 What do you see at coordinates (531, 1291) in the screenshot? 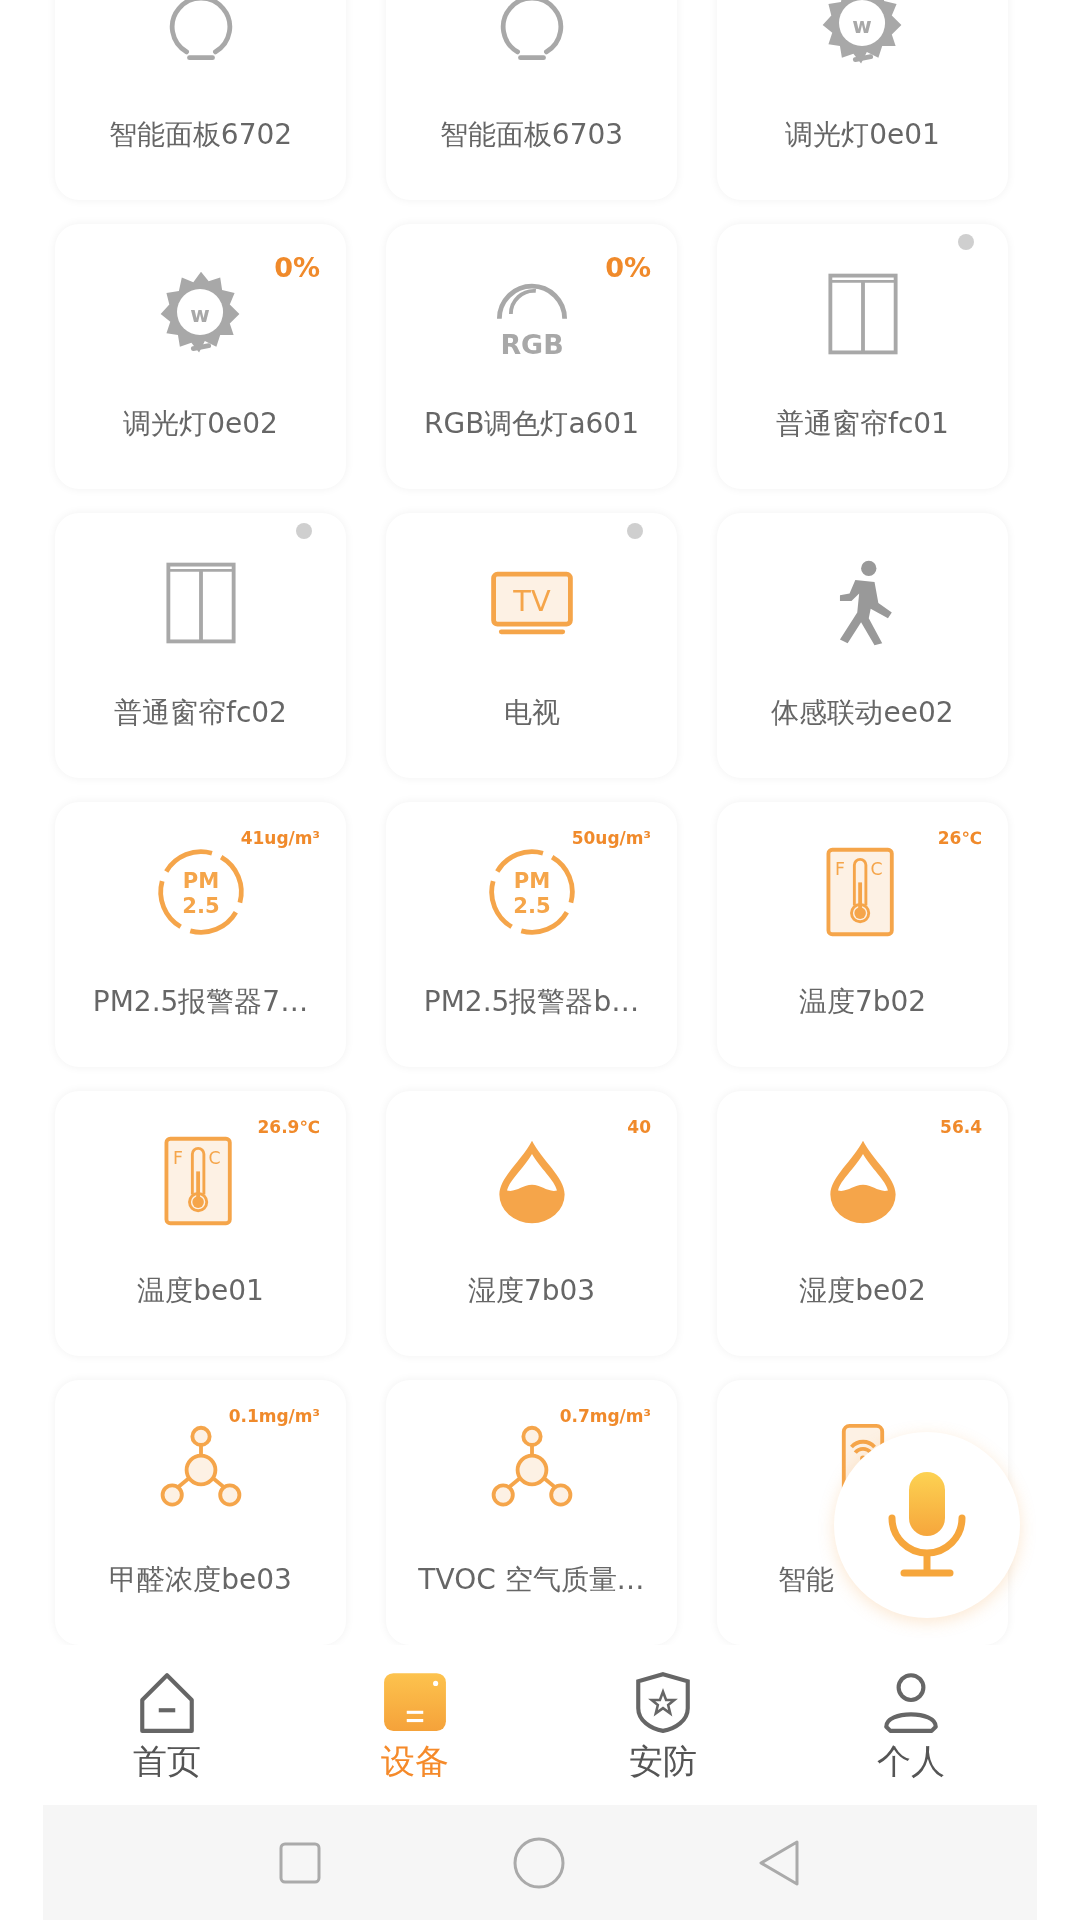
I see `device-name: 湿度7b03` at bounding box center [531, 1291].